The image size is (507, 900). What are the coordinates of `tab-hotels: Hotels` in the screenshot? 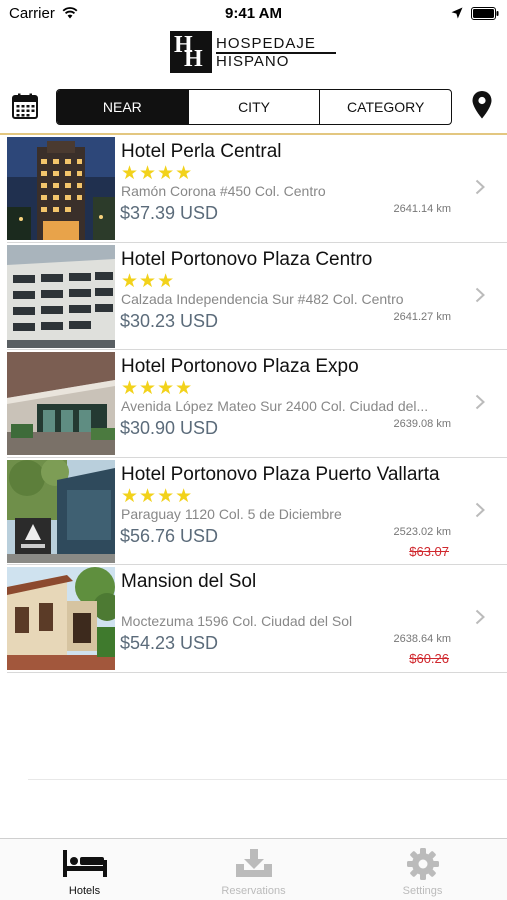 It's located at (84, 869).